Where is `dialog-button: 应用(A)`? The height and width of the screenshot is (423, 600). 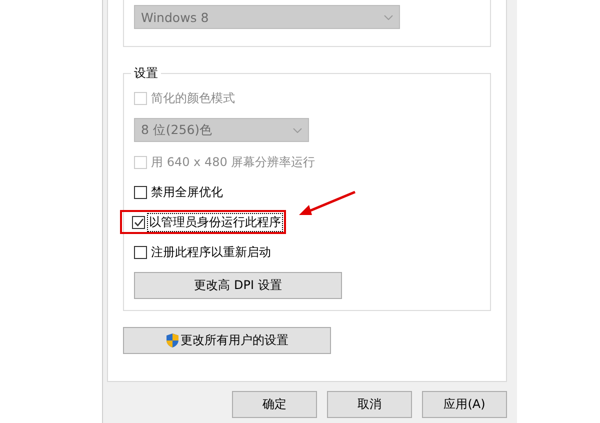
dialog-button: 应用(A) is located at coordinates (464, 404).